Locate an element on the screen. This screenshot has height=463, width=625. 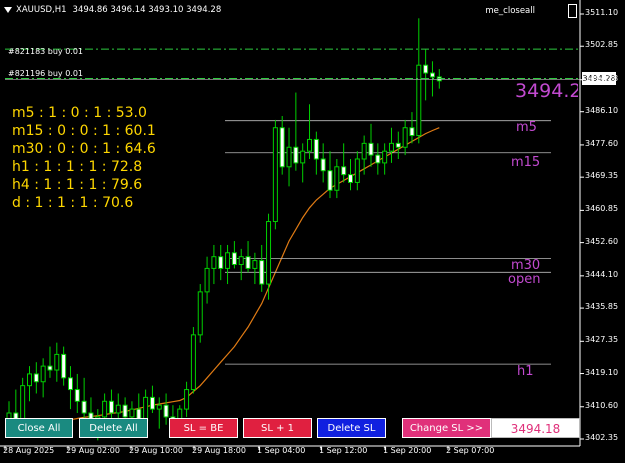
expert-status-icon is located at coordinates (572, 11).